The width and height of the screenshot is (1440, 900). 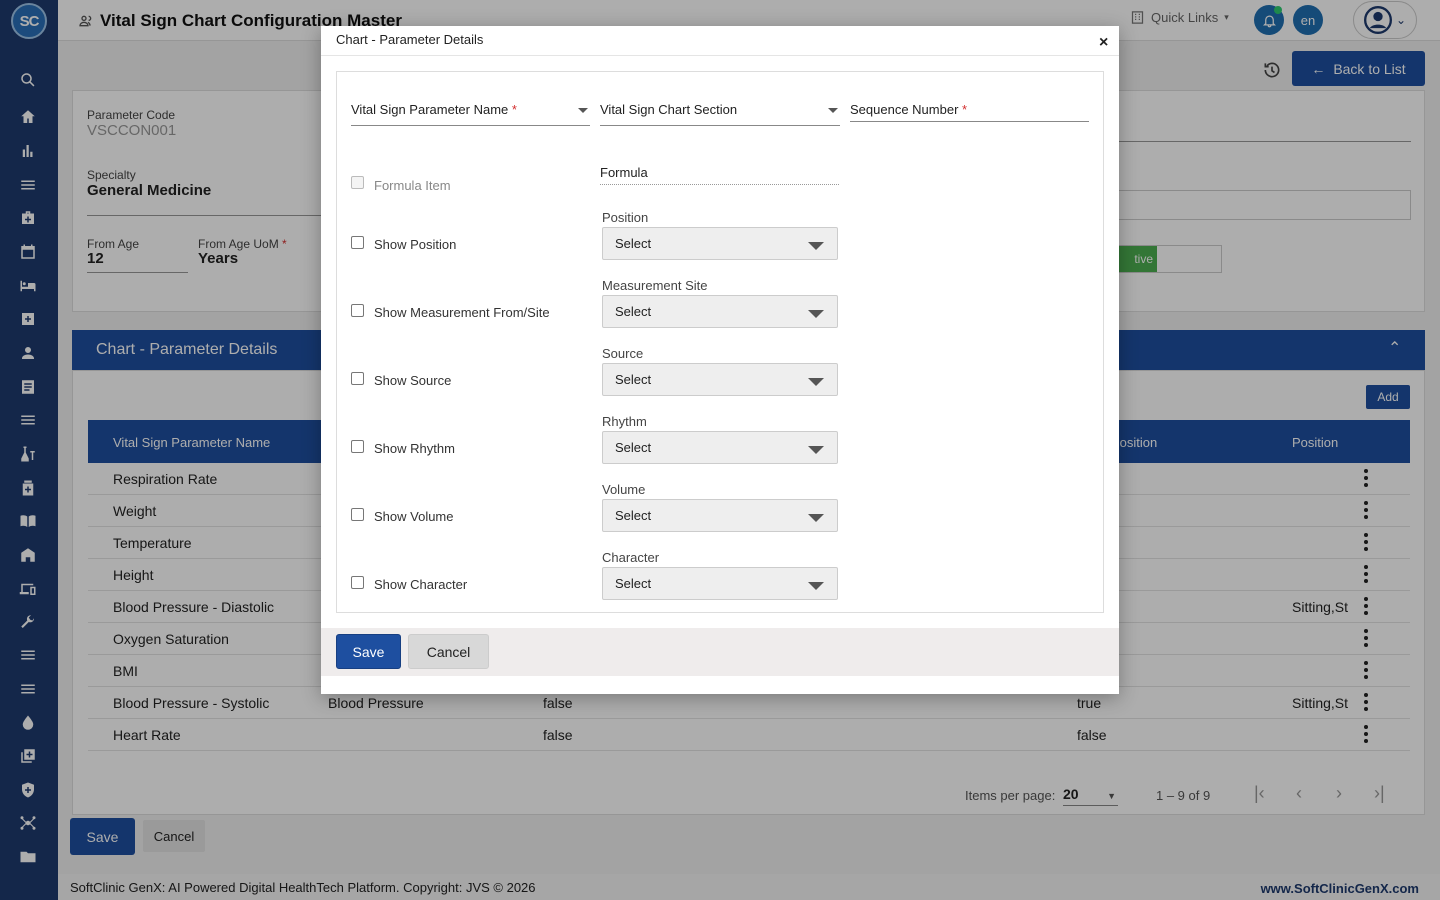 I want to click on volume-select-value: Select, so click(x=633, y=515).